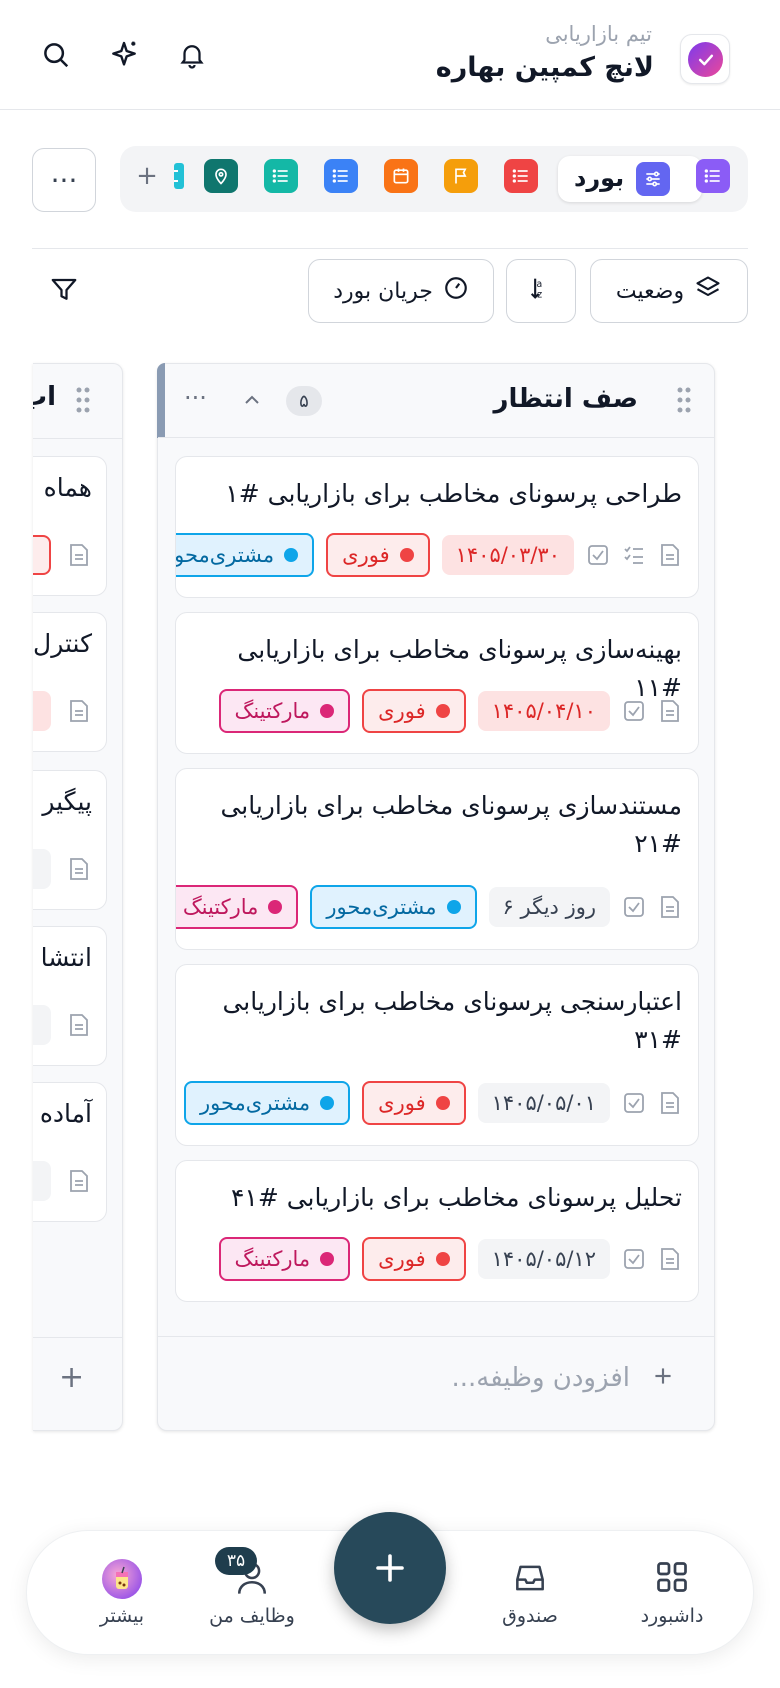 The width and height of the screenshot is (780, 1688). What do you see at coordinates (401, 176) in the screenshot?
I see `calendar-view-icon` at bounding box center [401, 176].